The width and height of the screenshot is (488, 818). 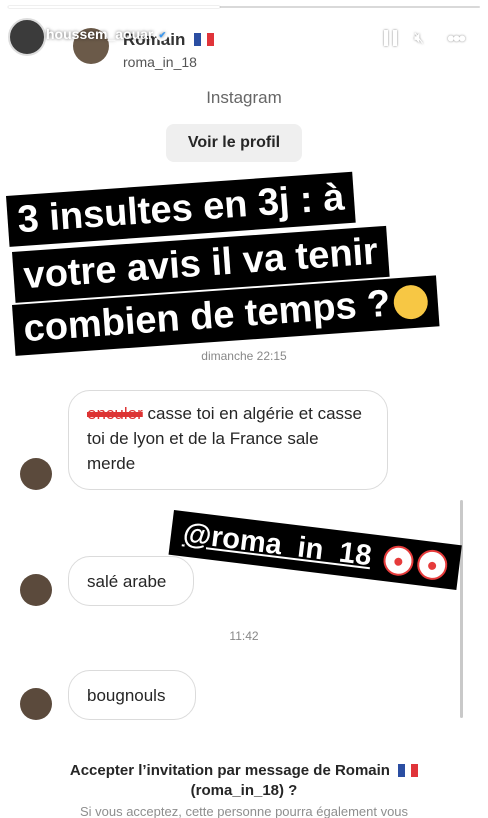 I want to click on more-icon: •••, so click(x=456, y=39).